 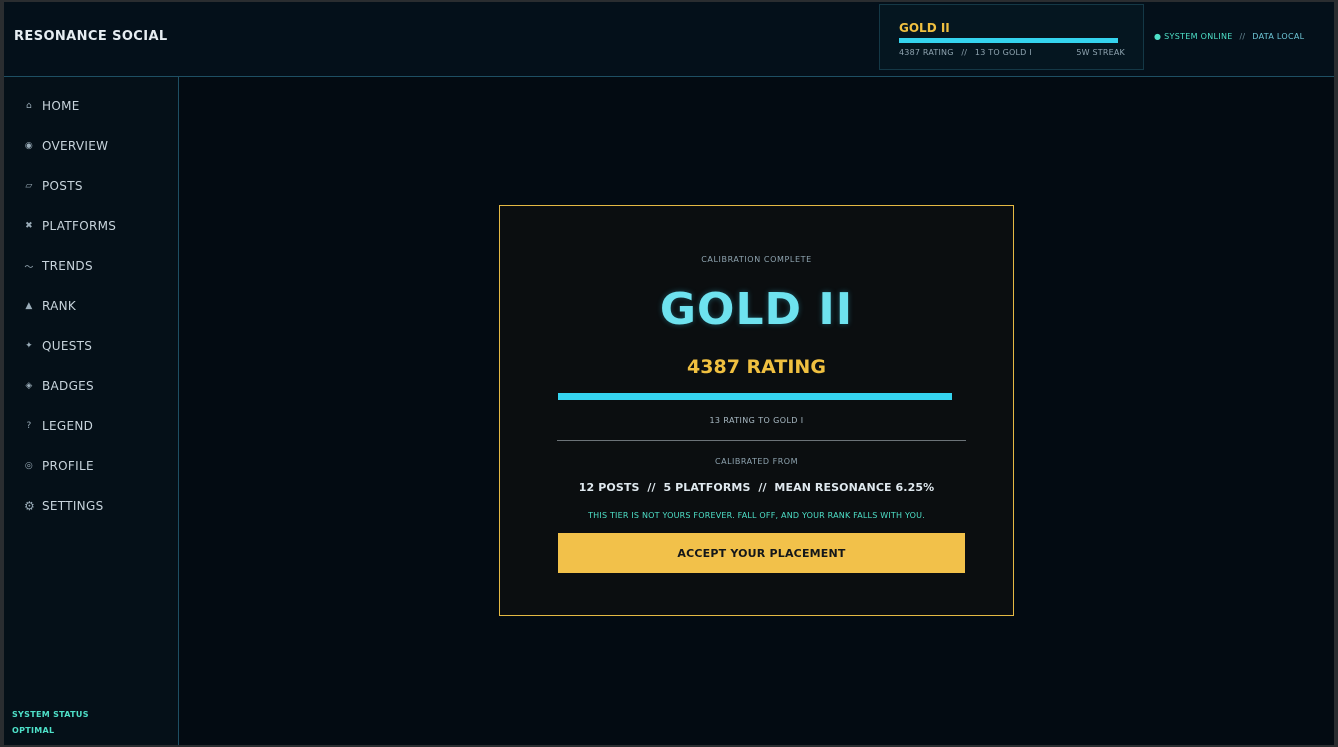 I want to click on overview-icon: ◉, so click(x=29, y=146).